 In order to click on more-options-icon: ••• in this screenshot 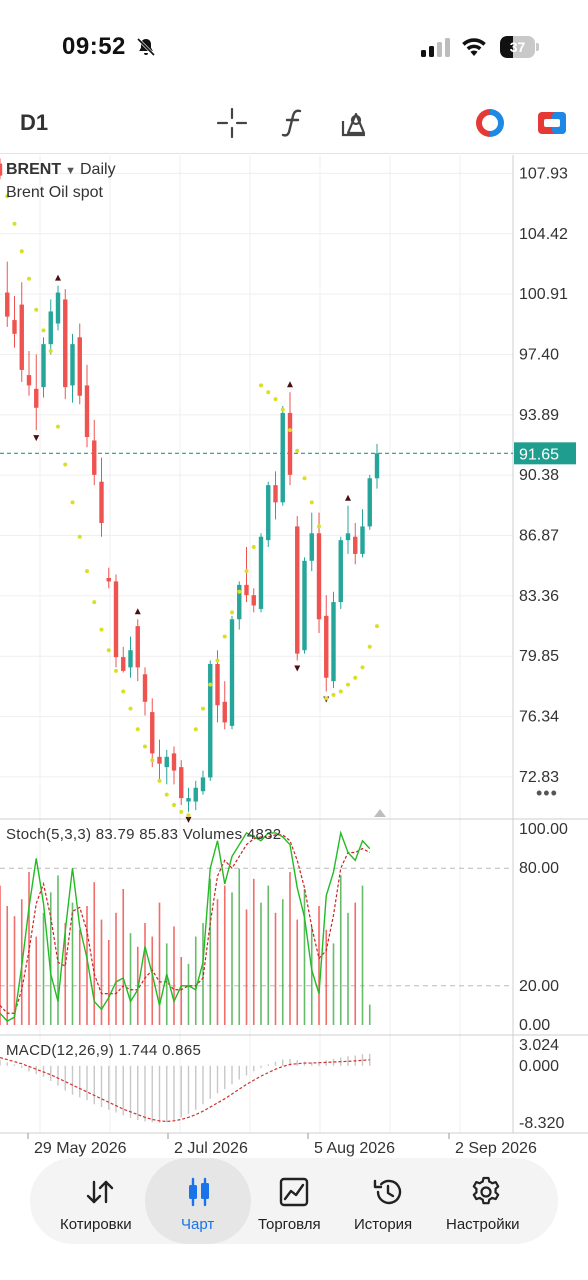, I will do `click(547, 793)`.